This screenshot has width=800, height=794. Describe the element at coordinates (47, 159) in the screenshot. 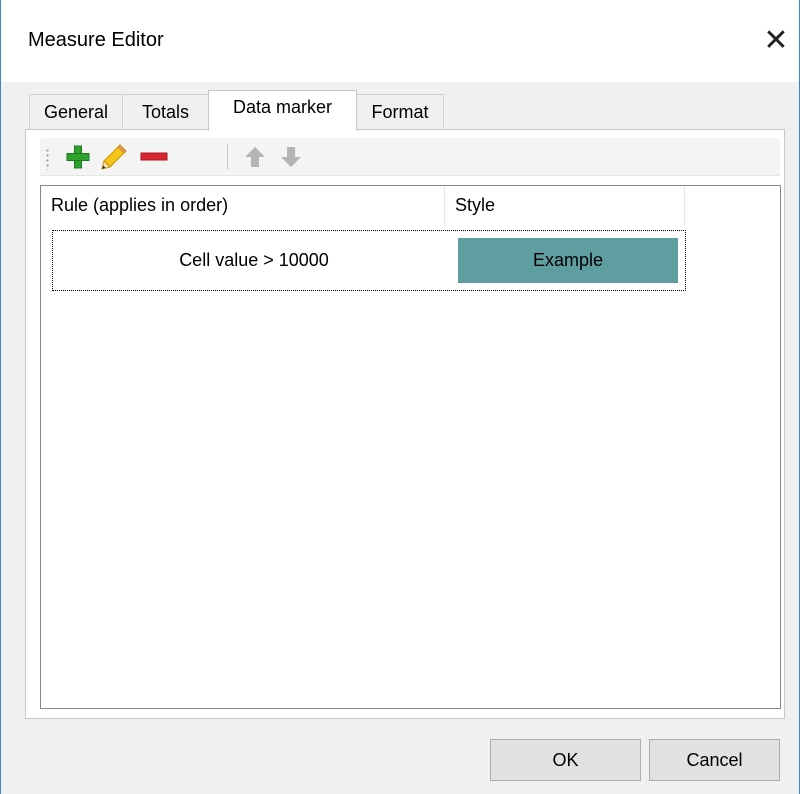

I see `toolbar-grip` at that location.